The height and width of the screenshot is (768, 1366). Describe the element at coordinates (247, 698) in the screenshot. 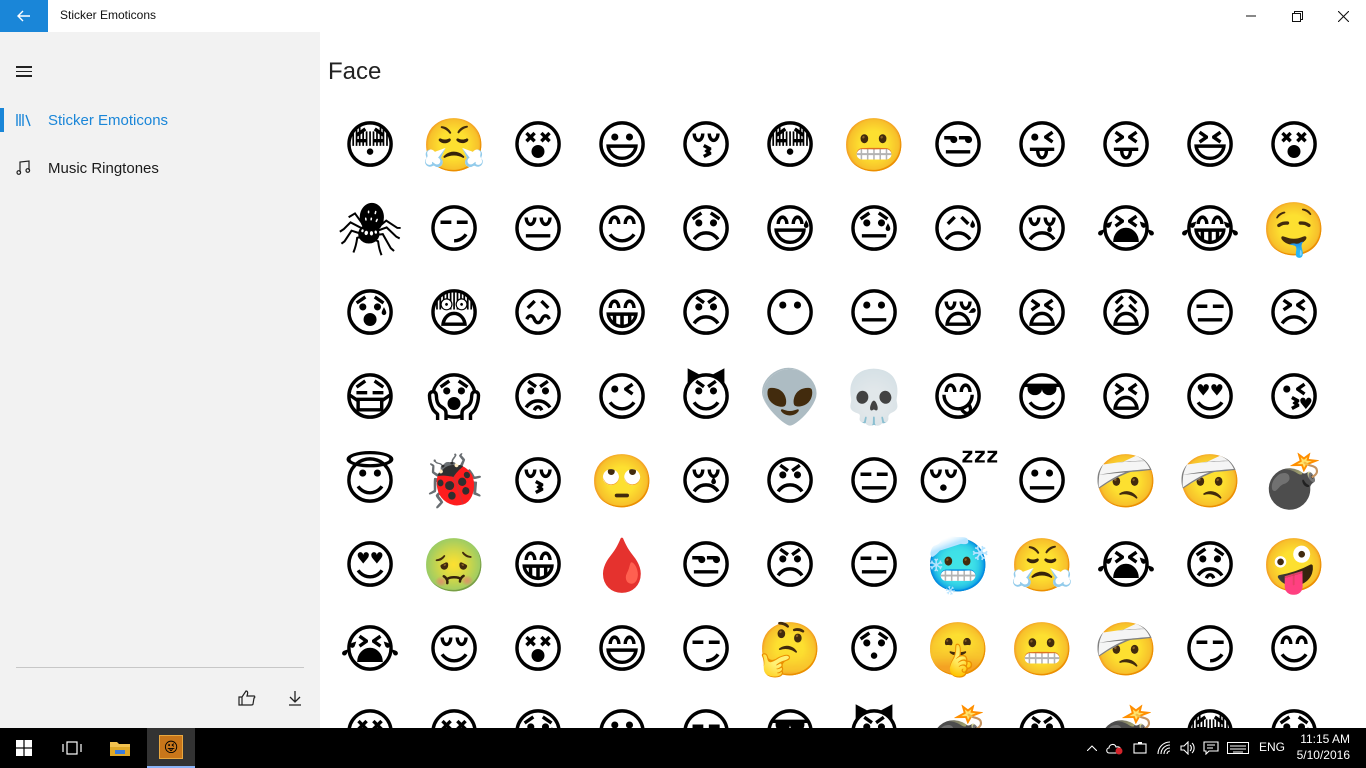

I see `like-button` at that location.